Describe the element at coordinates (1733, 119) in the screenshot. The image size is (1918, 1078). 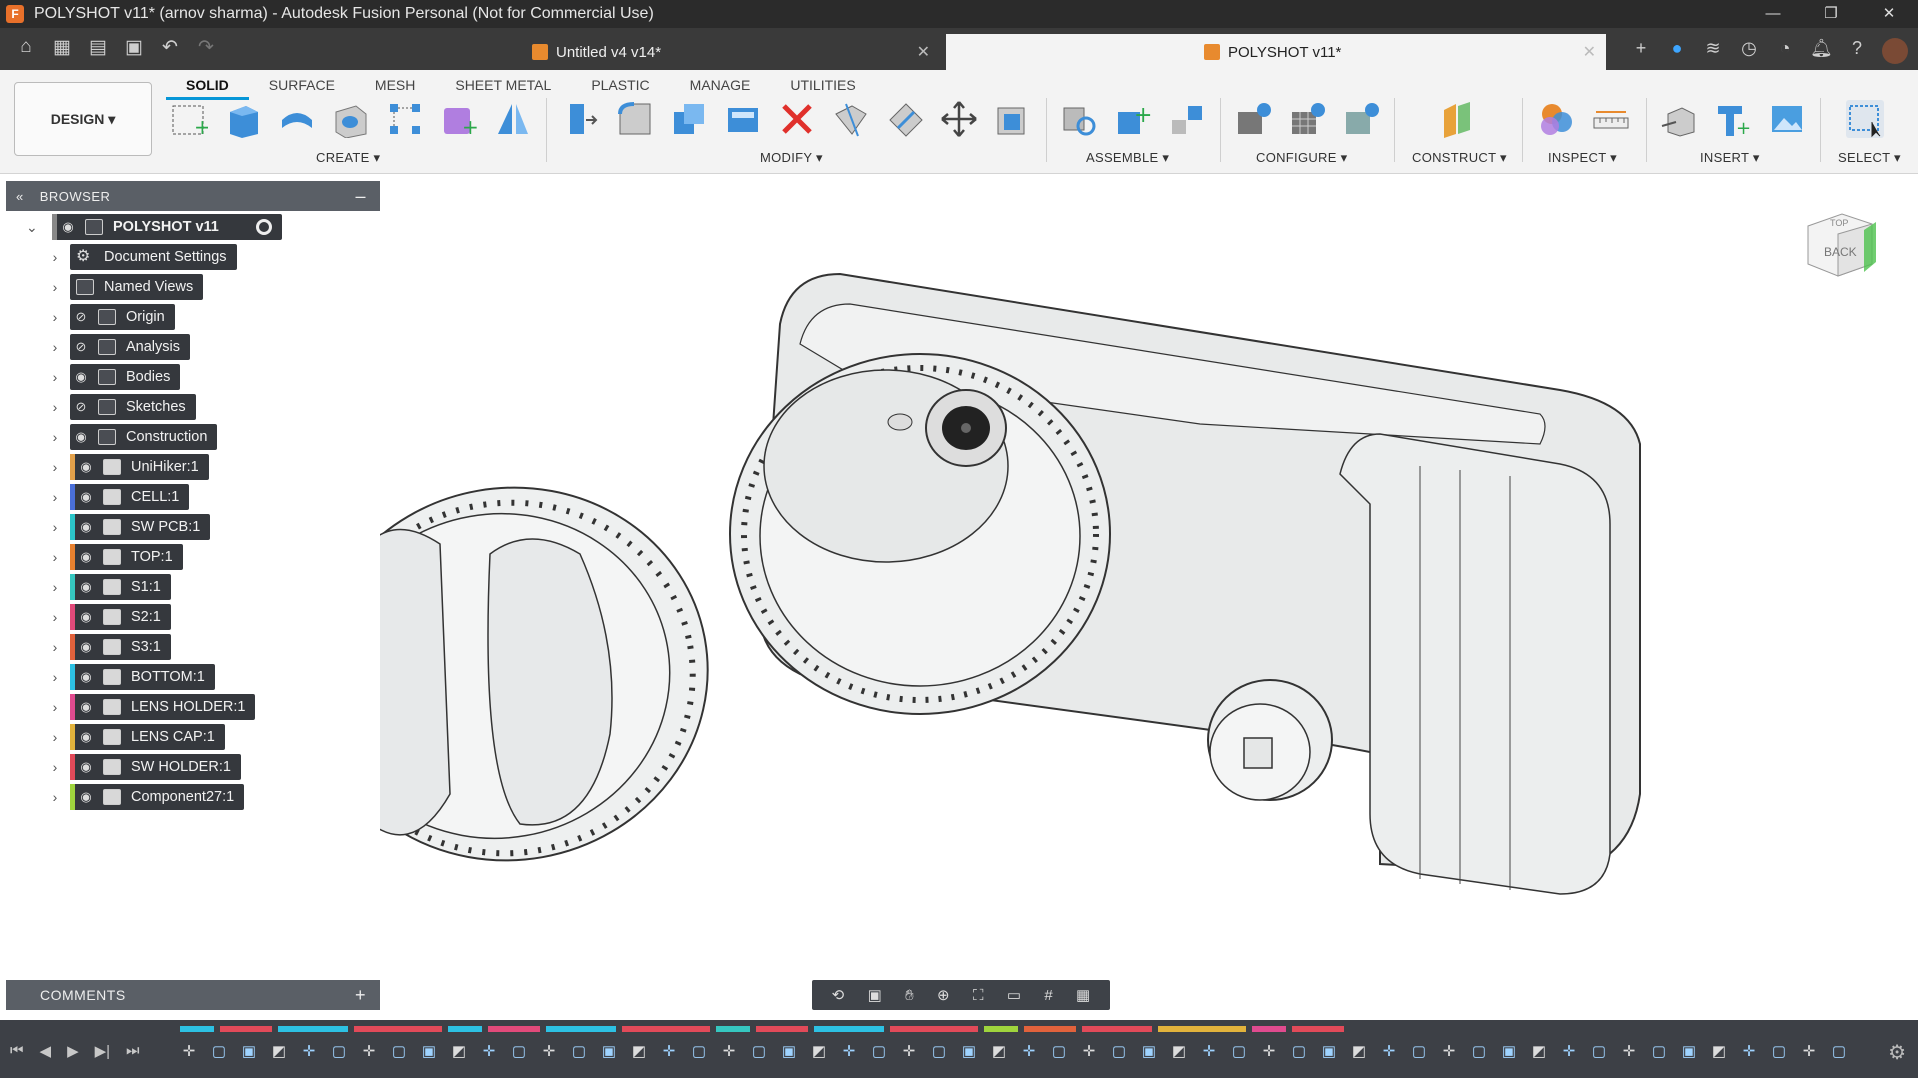
I see `insert-mcmaster-icon: +` at that location.